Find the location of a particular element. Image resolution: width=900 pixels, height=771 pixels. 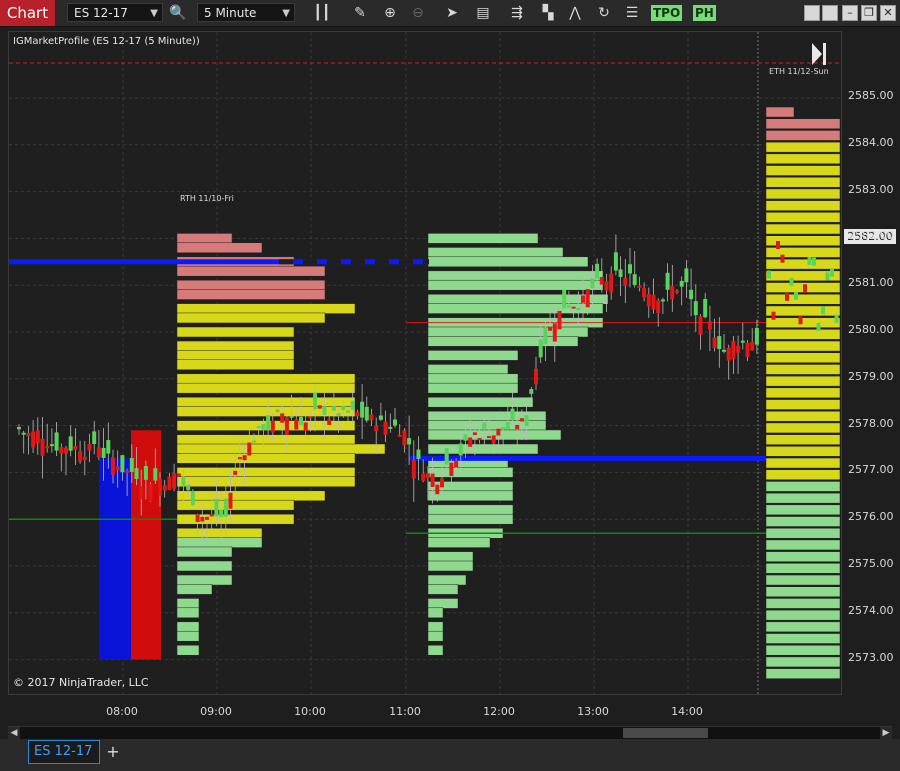

strategies-icon: ⇶ is located at coordinates (517, 13).